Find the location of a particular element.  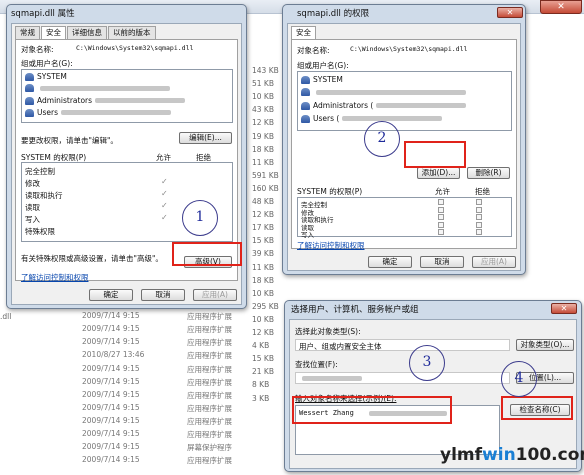

explorer-close-button: ✕ is located at coordinates (561, 7).